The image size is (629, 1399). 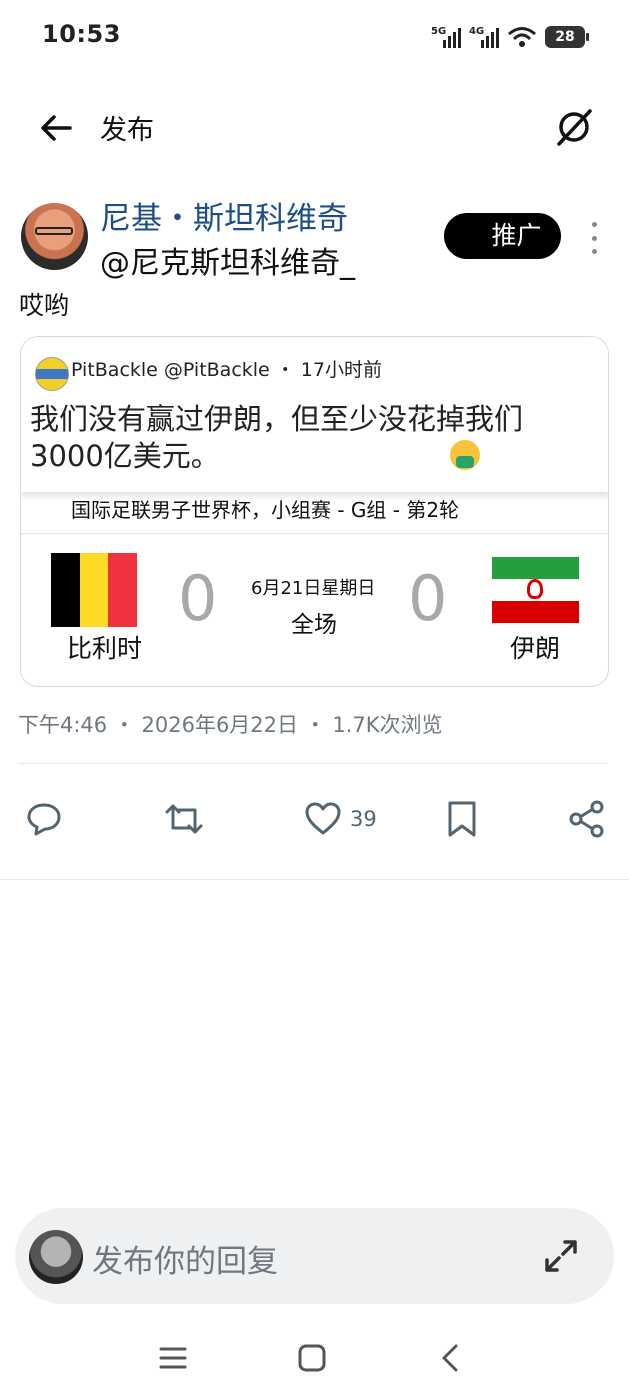 What do you see at coordinates (428, 598) in the screenshot?
I see `score-right: 0` at bounding box center [428, 598].